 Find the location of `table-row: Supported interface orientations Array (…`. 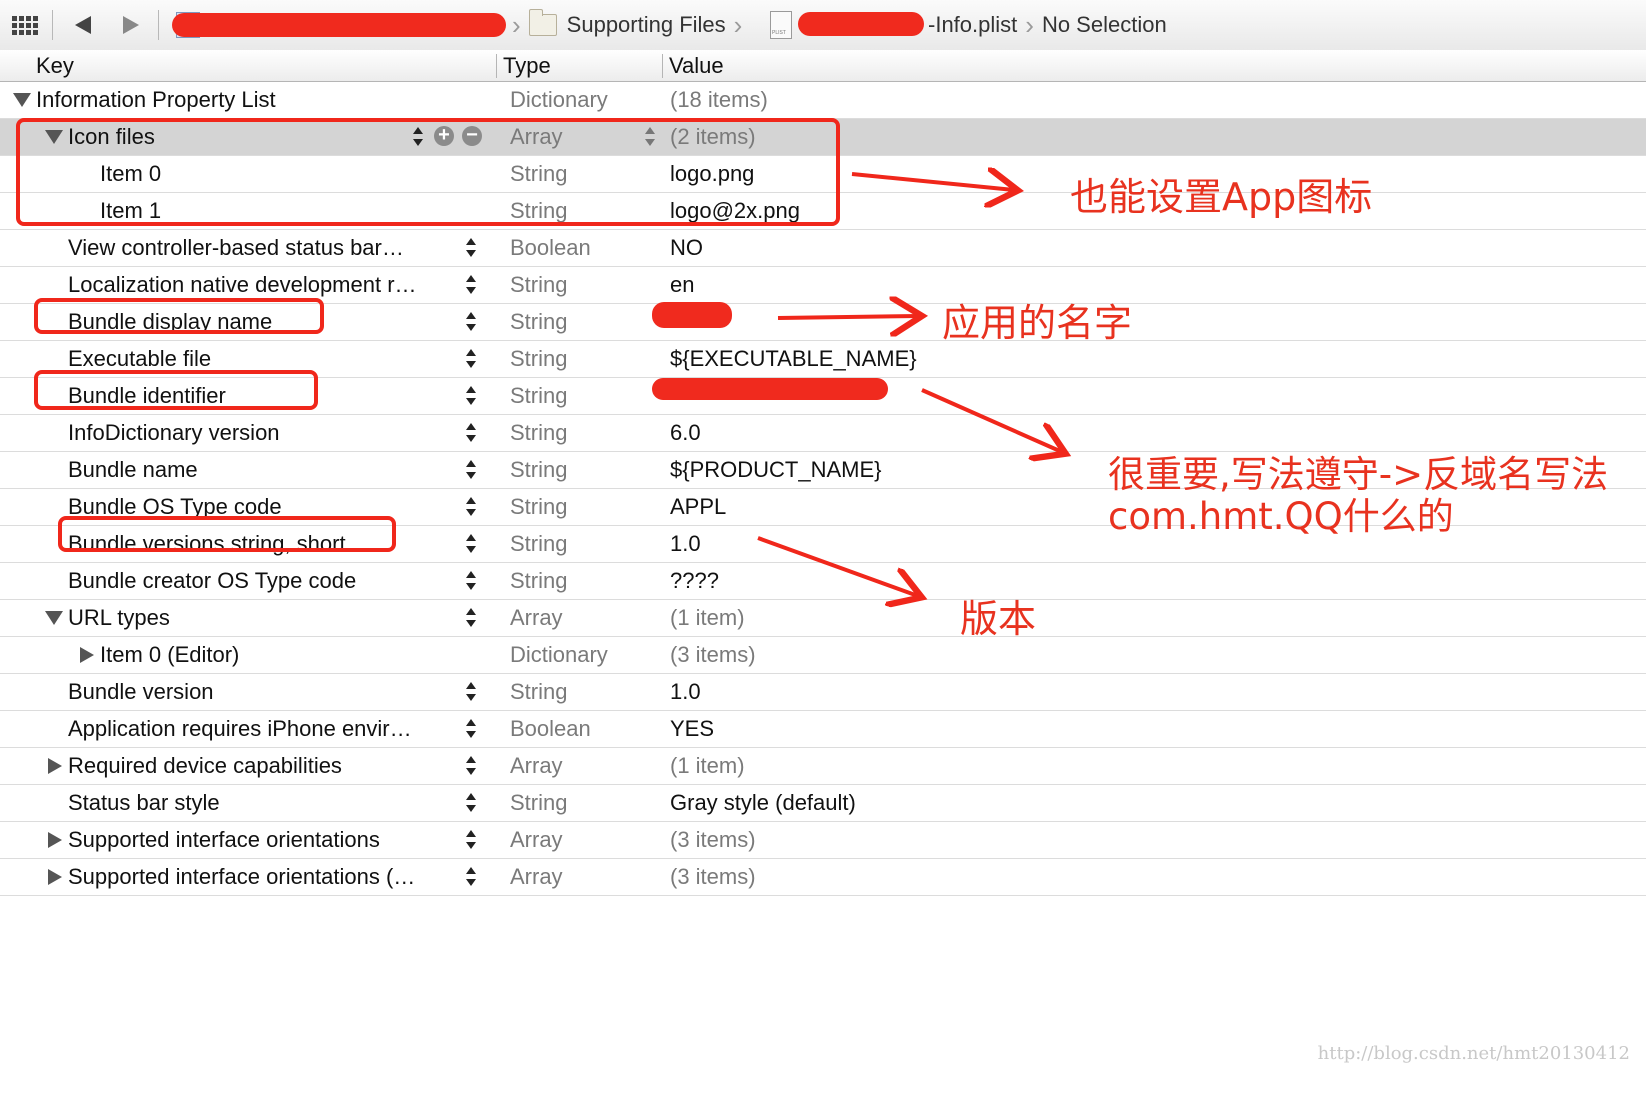

table-row: Supported interface orientations Array (… is located at coordinates (823, 840).